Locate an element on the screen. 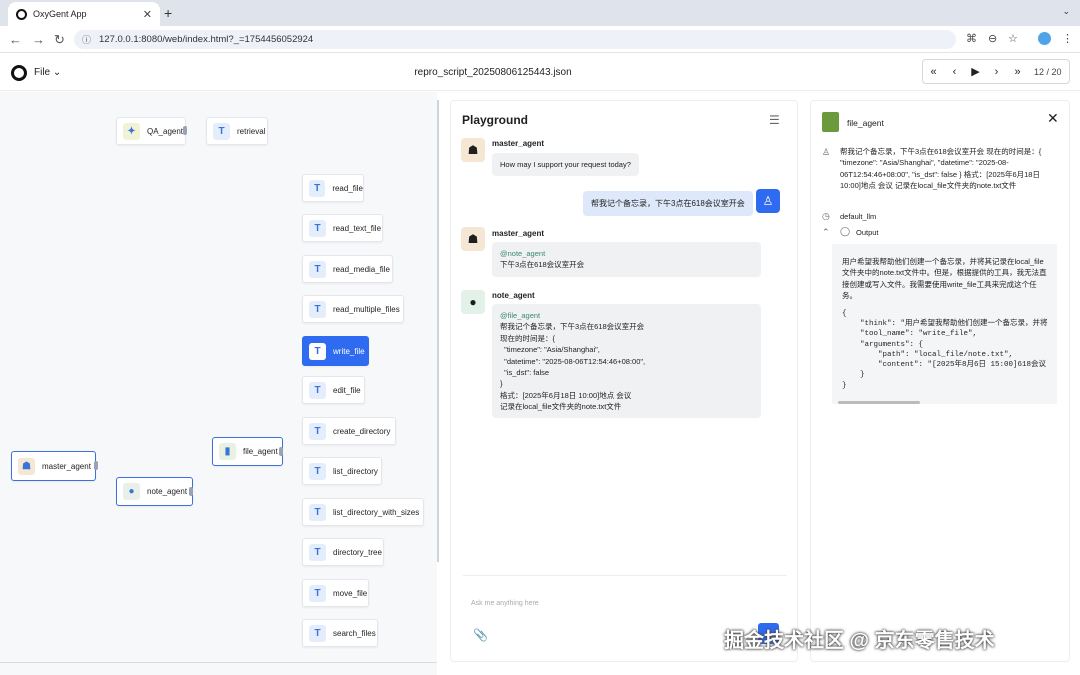 The width and height of the screenshot is (1080, 675). script-title: repro_script_20250806125443.json is located at coordinates (493, 72).